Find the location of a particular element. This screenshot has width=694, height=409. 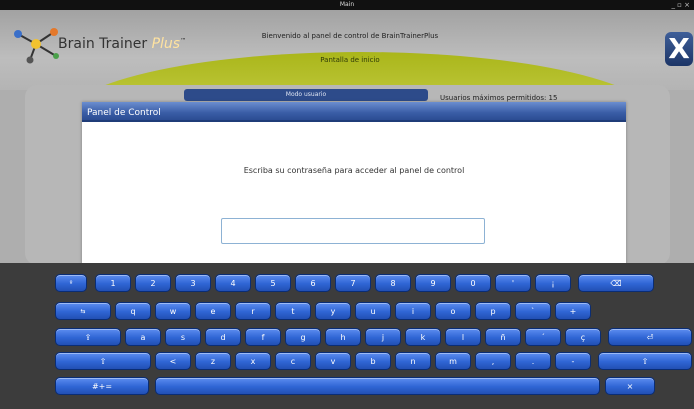

key-z: z is located at coordinates (213, 361).